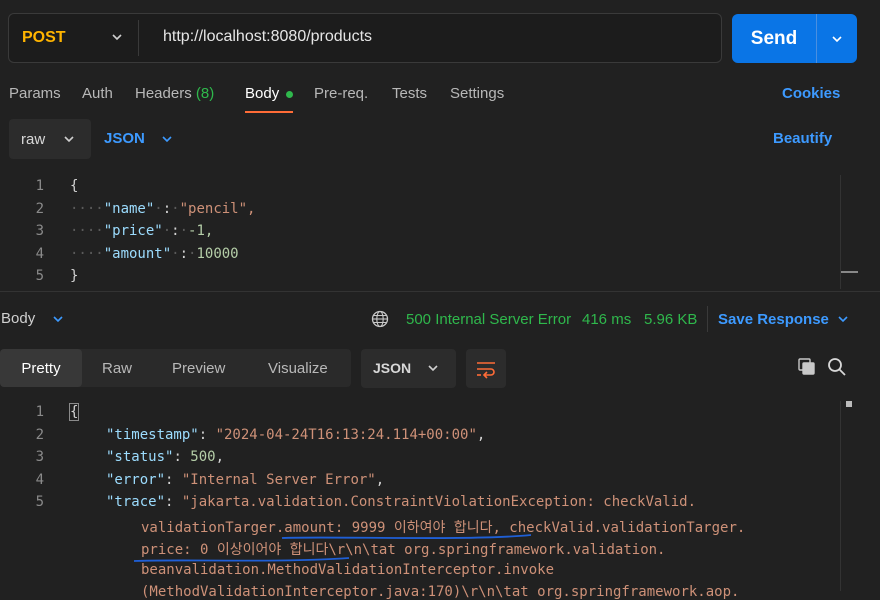 The image size is (880, 600). I want to click on scrollbar-thumb, so click(849, 404).